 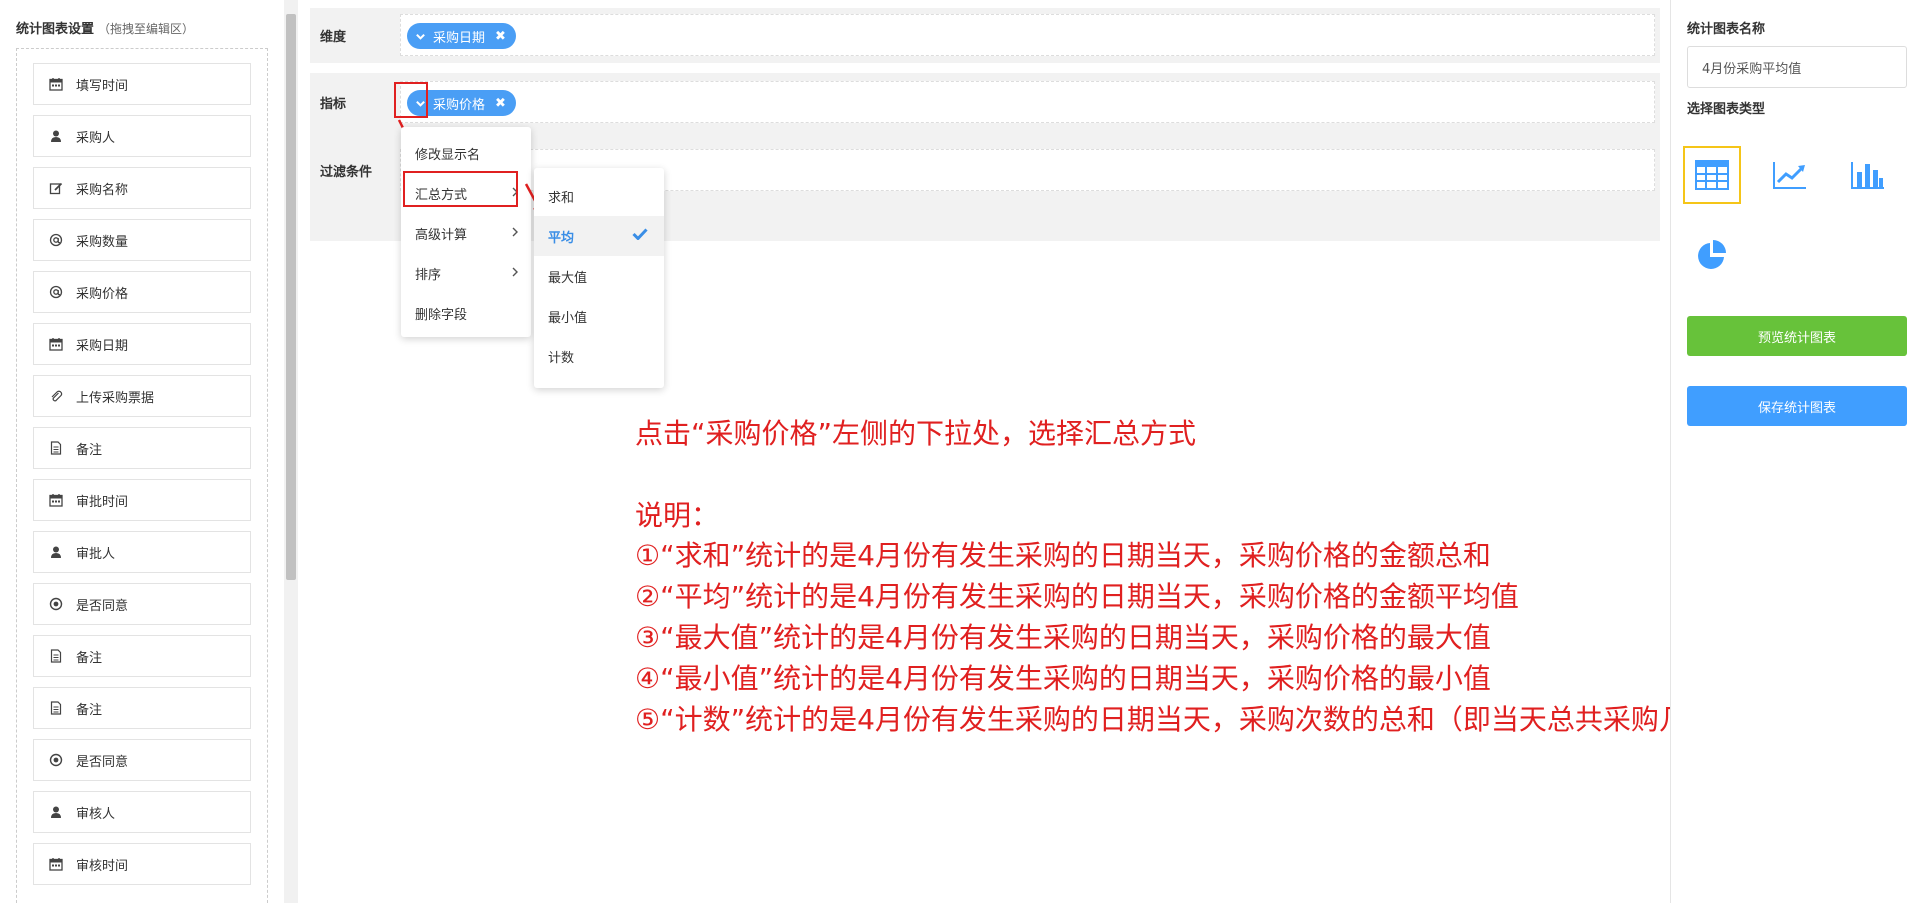 I want to click on annotation-line: ①“求和”统计的是4月份有发生采购的日期当天，采购价格的金额总和, so click(x=1063, y=555).